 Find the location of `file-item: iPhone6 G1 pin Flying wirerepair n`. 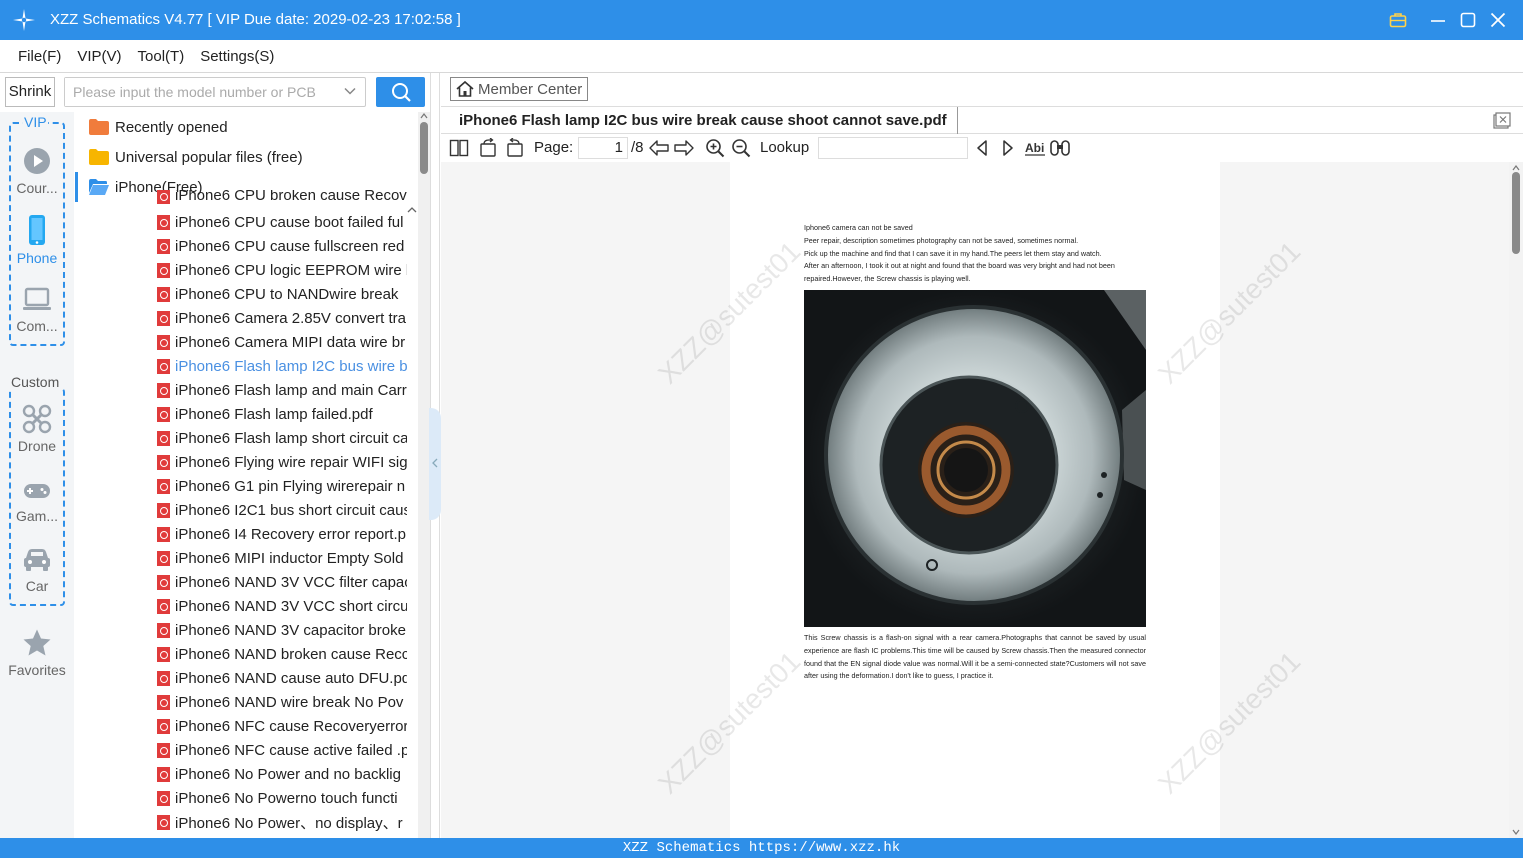

file-item: iPhone6 G1 pin Flying wirerepair n is located at coordinates (282, 486).